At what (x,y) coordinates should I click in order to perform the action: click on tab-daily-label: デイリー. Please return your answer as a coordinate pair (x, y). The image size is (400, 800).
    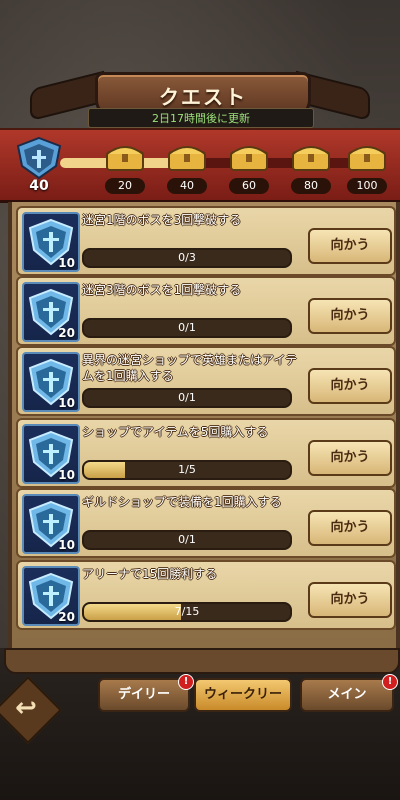
    Looking at the image, I should click on (143, 694).